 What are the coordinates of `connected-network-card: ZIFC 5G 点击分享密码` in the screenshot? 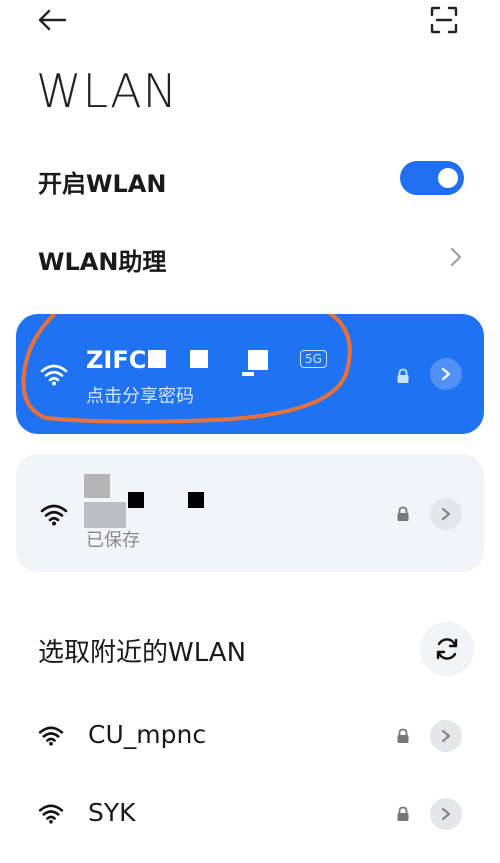 It's located at (250, 374).